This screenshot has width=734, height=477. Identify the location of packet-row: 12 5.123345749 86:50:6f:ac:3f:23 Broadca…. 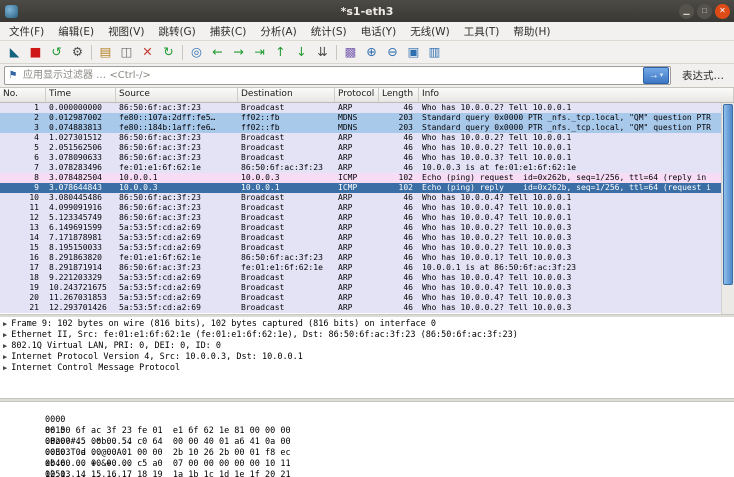
(360, 218).